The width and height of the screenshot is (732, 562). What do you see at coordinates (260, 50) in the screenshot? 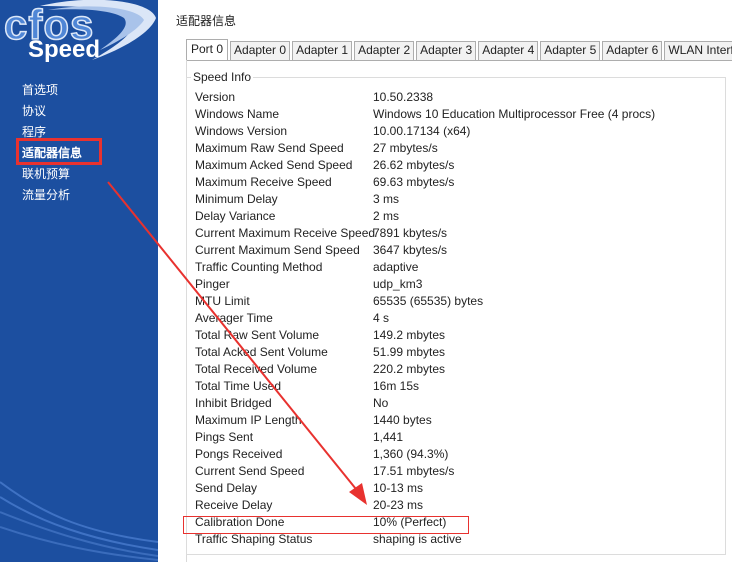
I see `tab-adapter-0: Adapter 0` at bounding box center [260, 50].